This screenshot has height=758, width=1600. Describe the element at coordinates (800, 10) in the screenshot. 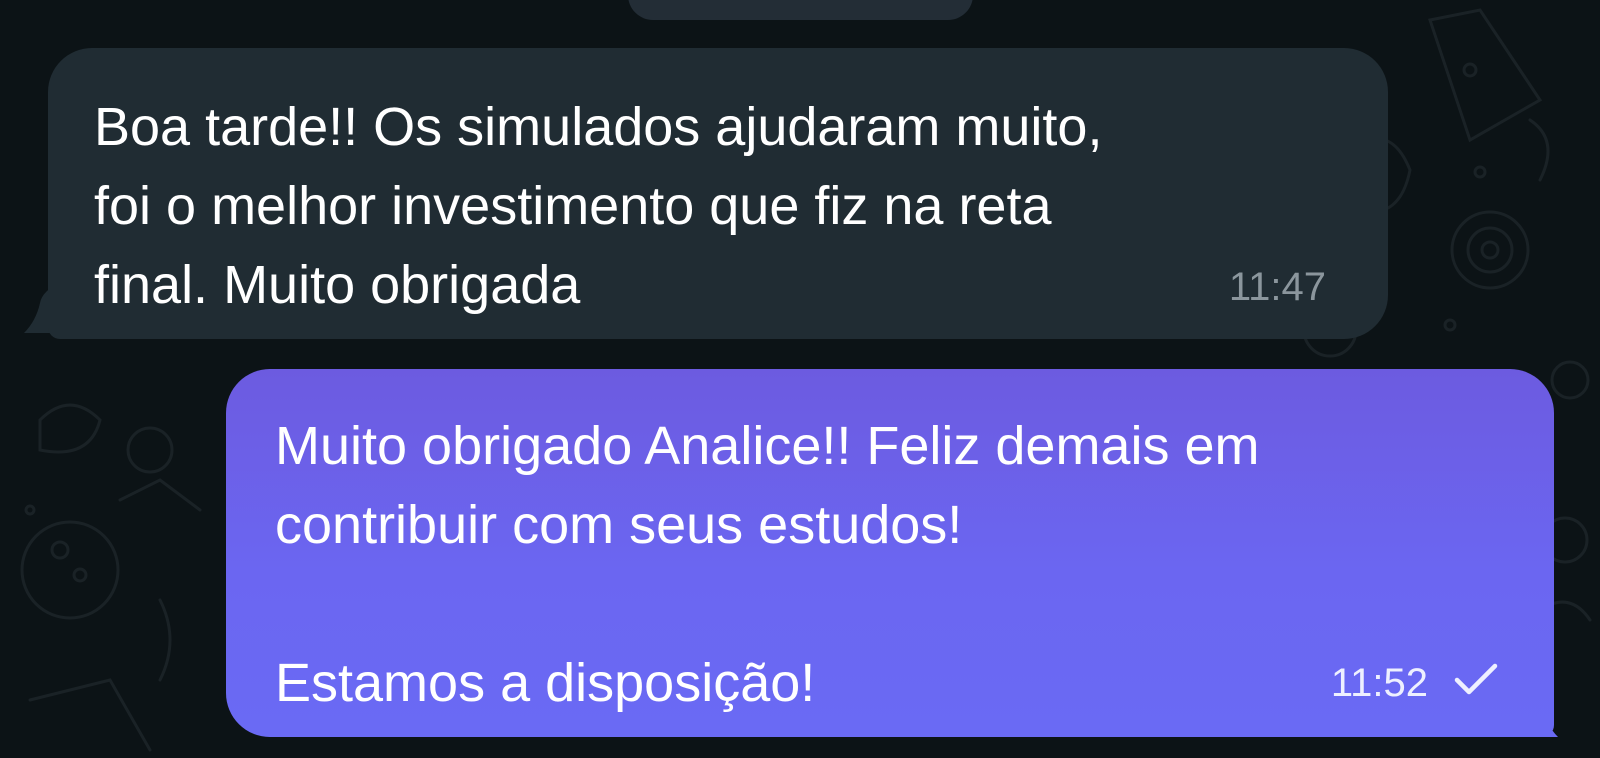

I see `date-chip` at that location.